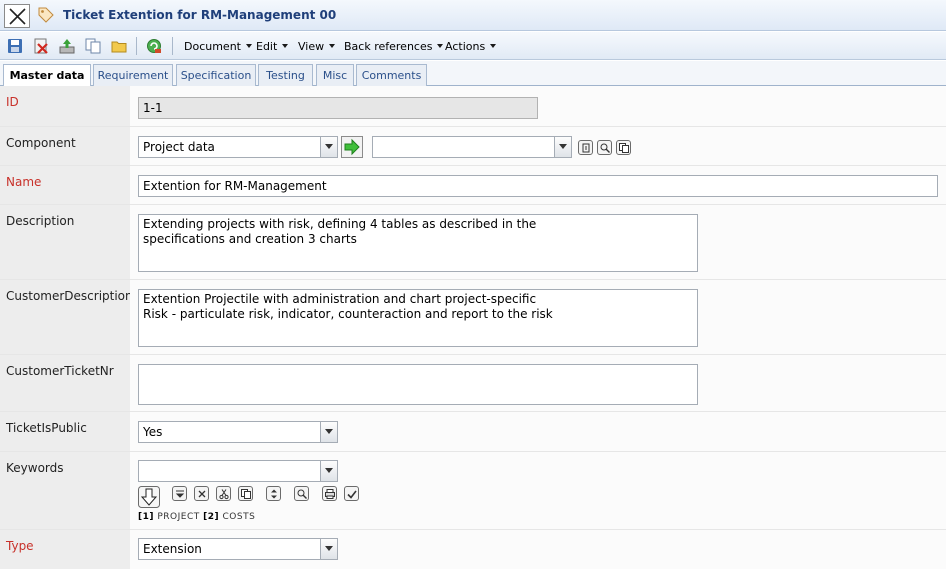 The width and height of the screenshot is (946, 569). Describe the element at coordinates (538, 186) in the screenshot. I see `name-input: Extention for RM-Management` at that location.